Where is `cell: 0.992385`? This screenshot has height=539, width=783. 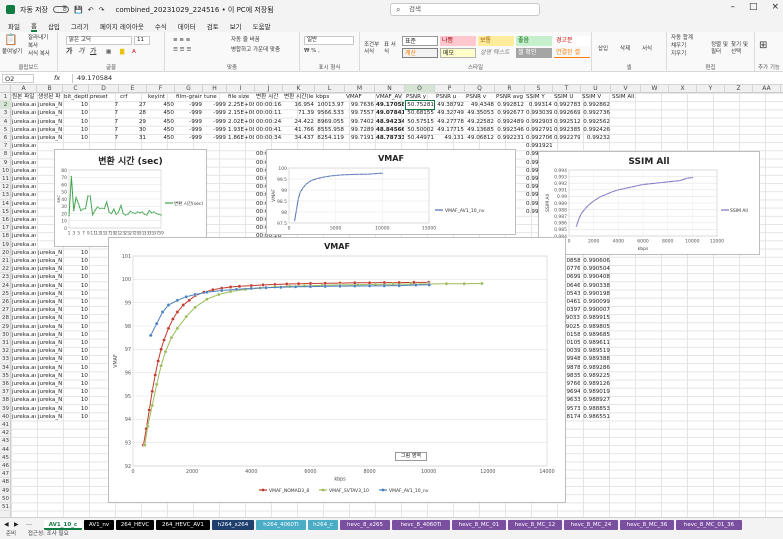
cell: 0.992385 is located at coordinates (567, 130).